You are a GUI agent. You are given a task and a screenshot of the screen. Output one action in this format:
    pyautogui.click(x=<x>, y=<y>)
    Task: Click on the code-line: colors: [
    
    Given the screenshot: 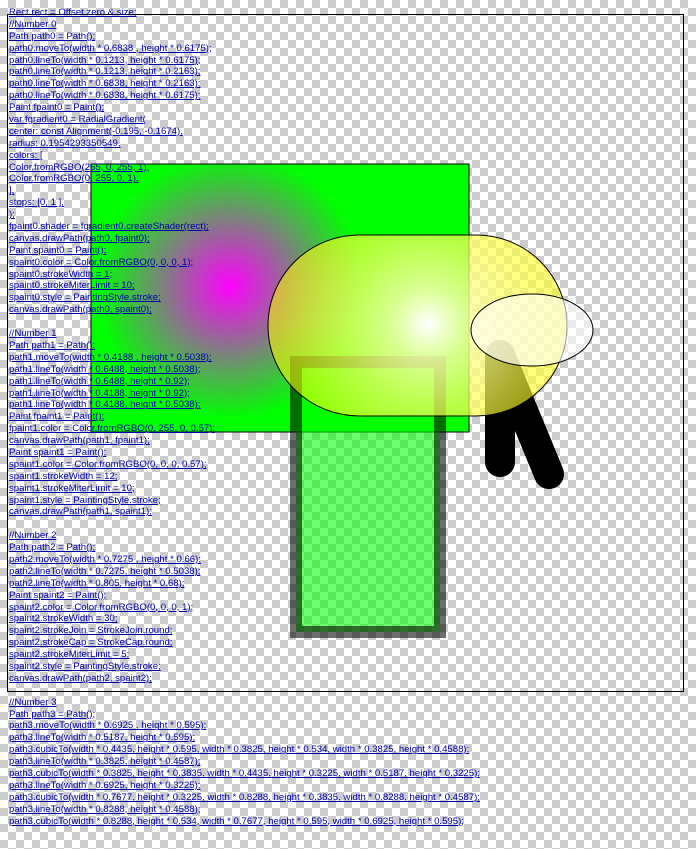 What is the action you would take?
    pyautogui.click(x=26, y=155)
    